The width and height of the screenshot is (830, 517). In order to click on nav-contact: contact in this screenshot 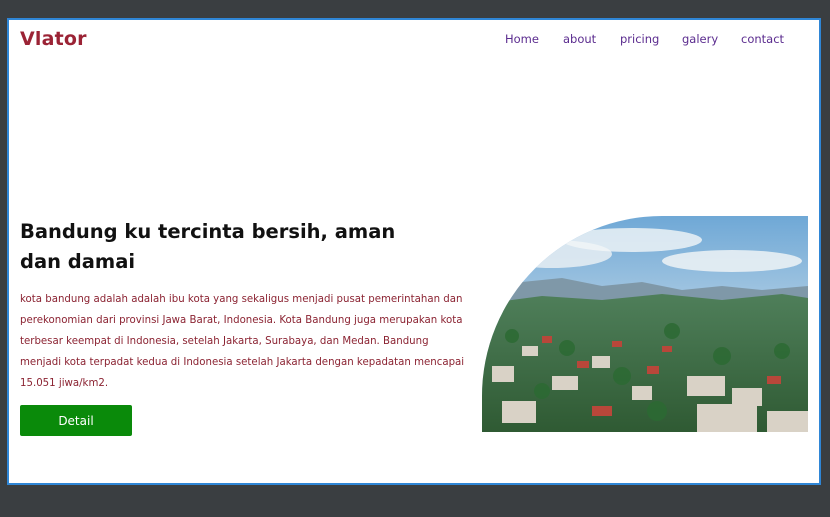, I will do `click(762, 39)`.